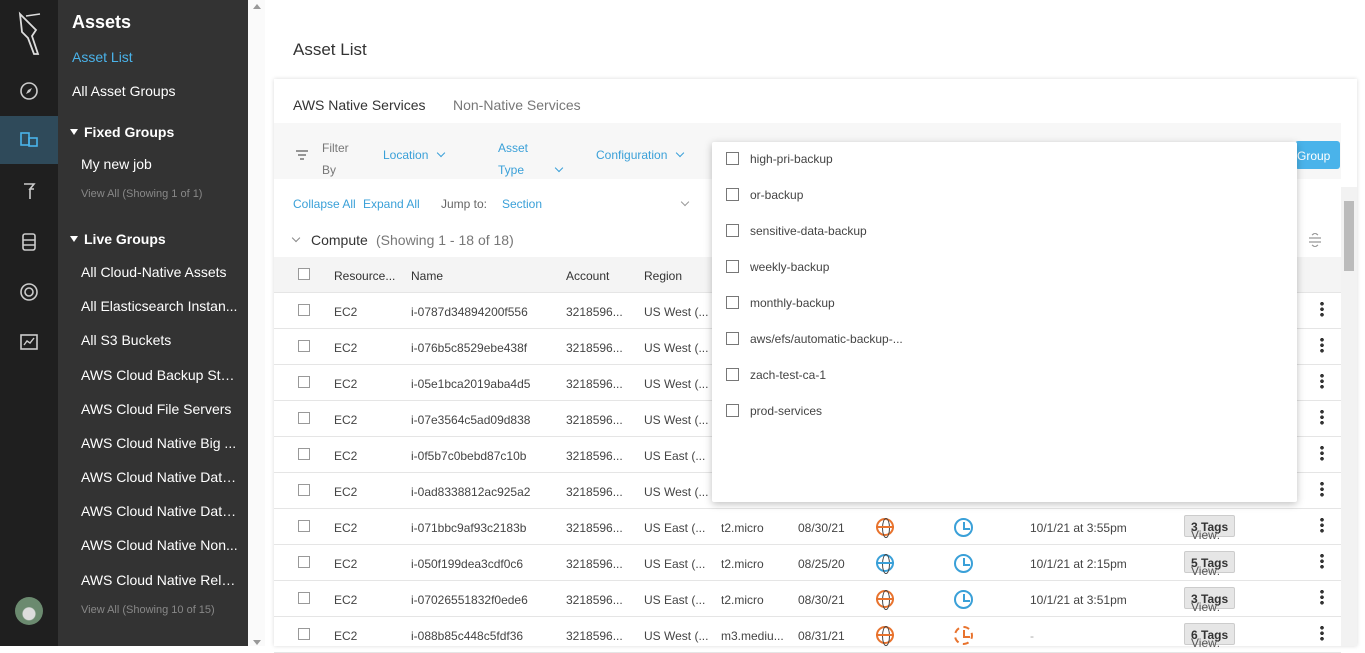  I want to click on avatar, so click(29, 611).